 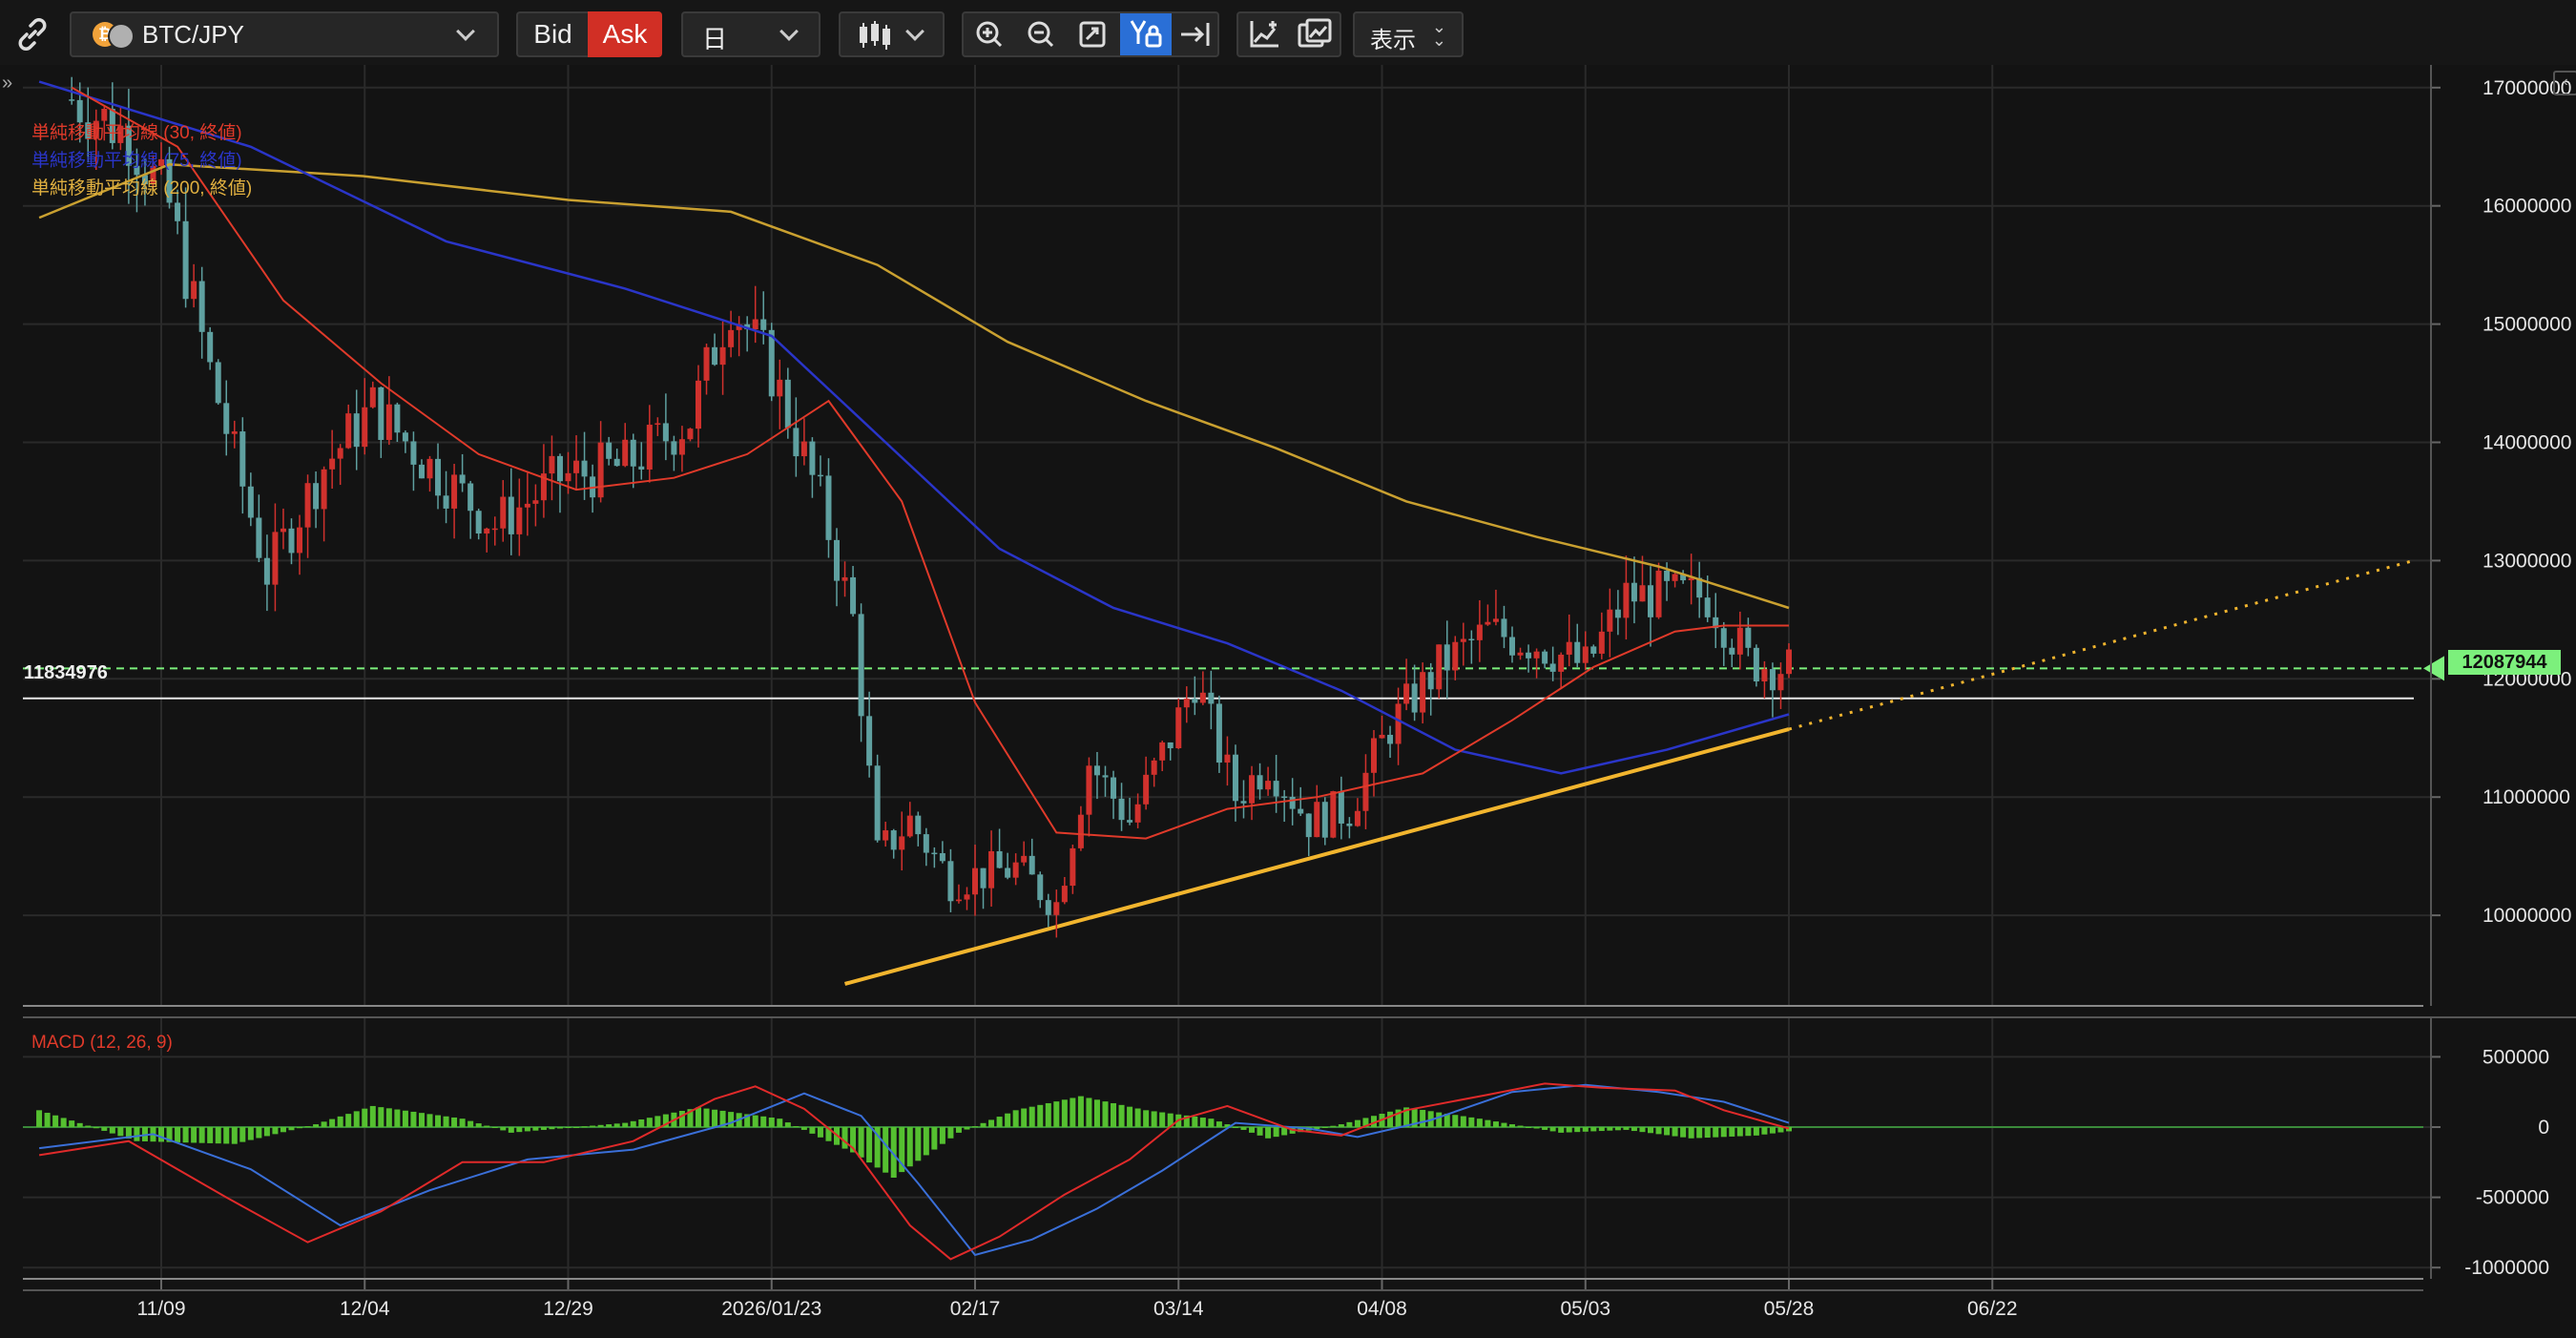 What do you see at coordinates (625, 34) in the screenshot?
I see `ask-button: Ask` at bounding box center [625, 34].